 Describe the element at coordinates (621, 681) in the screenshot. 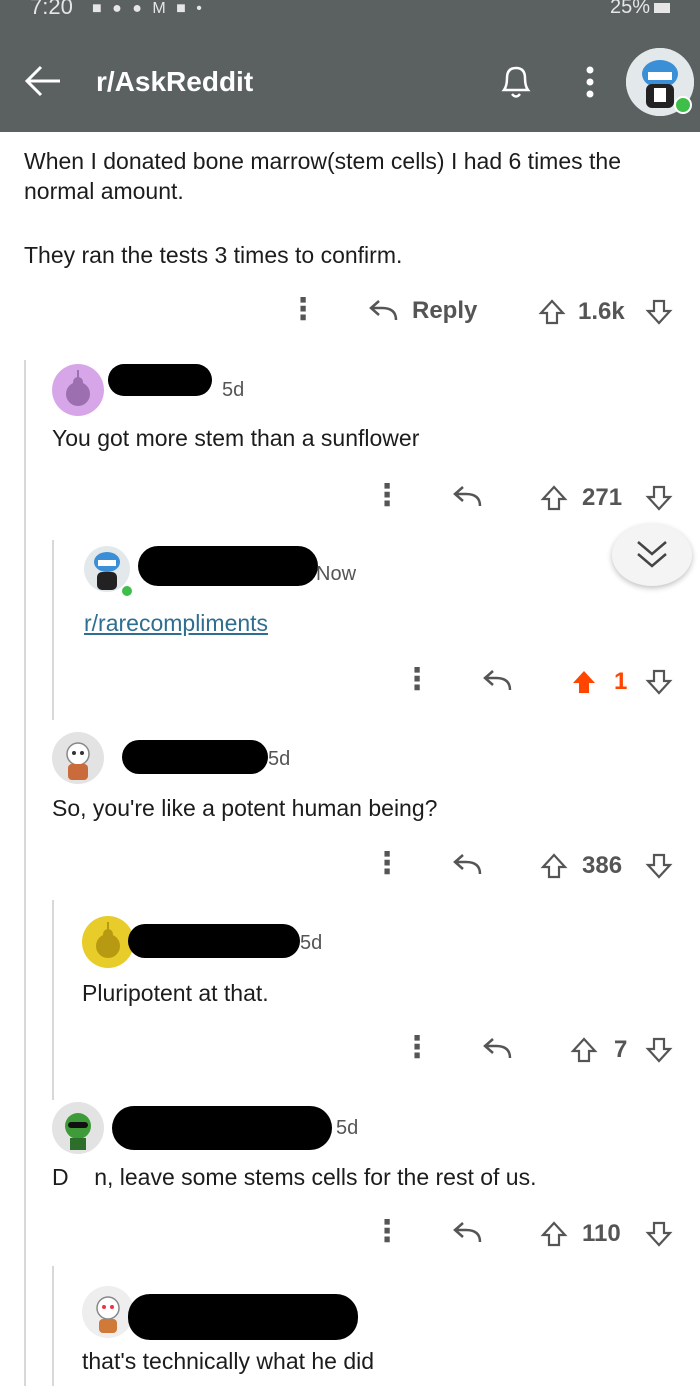

I see `vote-count: 1` at that location.